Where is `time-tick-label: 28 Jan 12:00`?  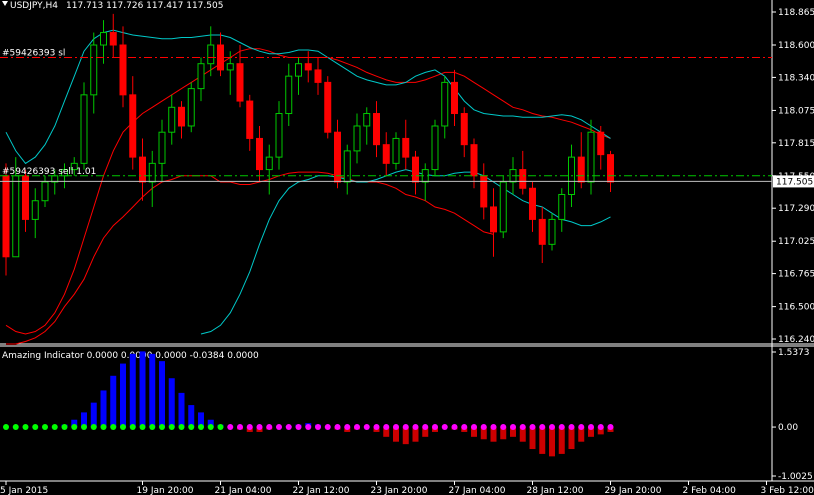 time-tick-label: 28 Jan 12:00 is located at coordinates (555, 490).